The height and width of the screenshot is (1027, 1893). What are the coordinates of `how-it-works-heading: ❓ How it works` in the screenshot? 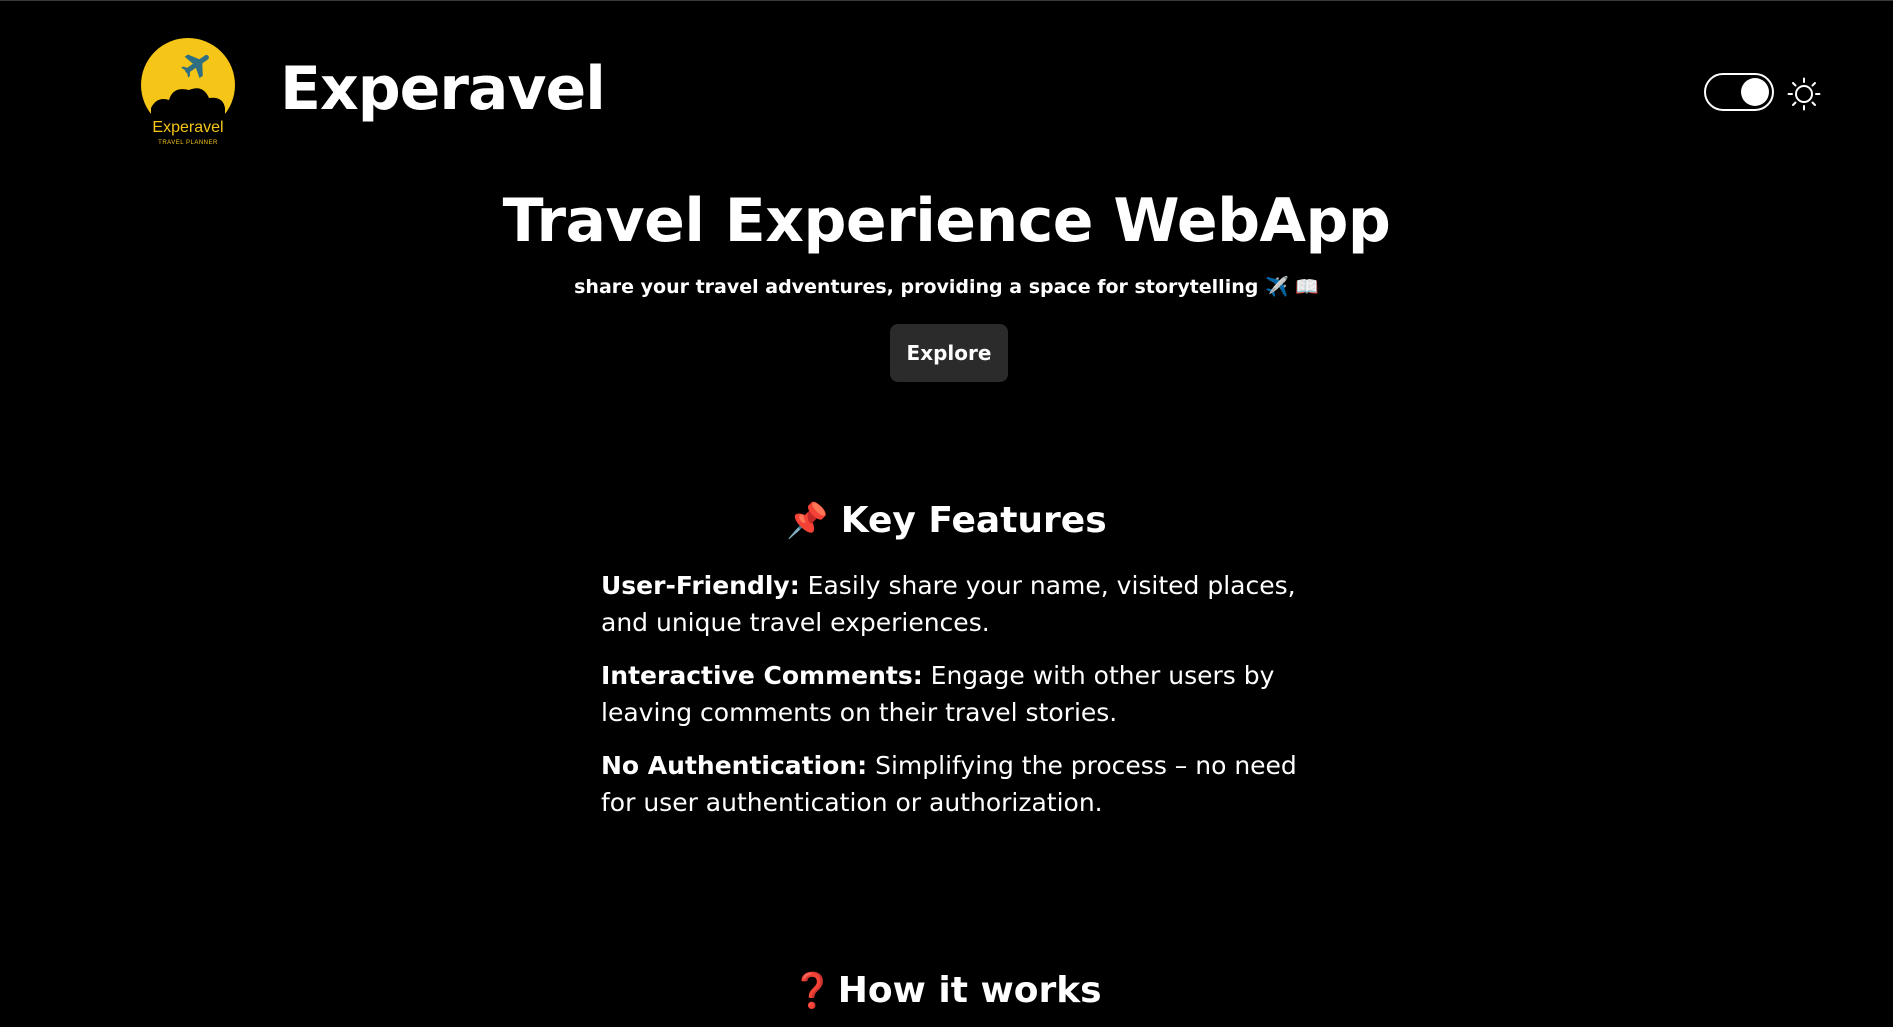 It's located at (946, 991).